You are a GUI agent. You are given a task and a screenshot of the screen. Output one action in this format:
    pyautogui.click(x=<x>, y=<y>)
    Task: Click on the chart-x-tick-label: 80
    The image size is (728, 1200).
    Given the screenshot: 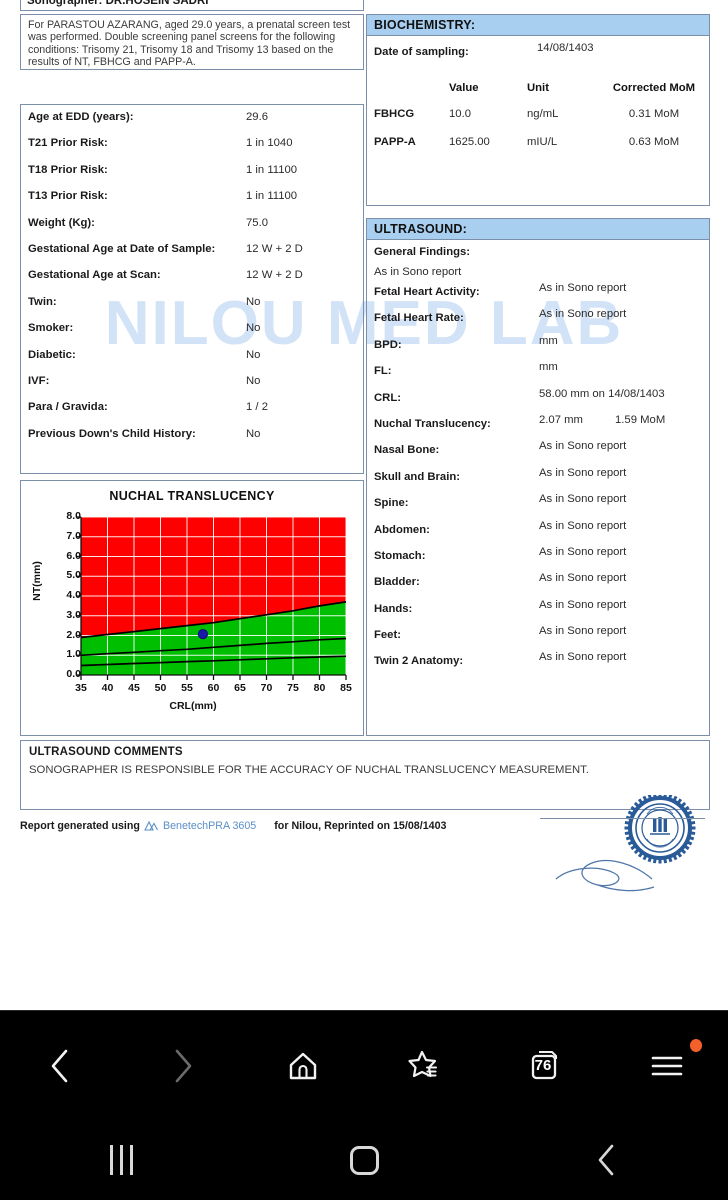 What is the action you would take?
    pyautogui.click(x=319, y=688)
    